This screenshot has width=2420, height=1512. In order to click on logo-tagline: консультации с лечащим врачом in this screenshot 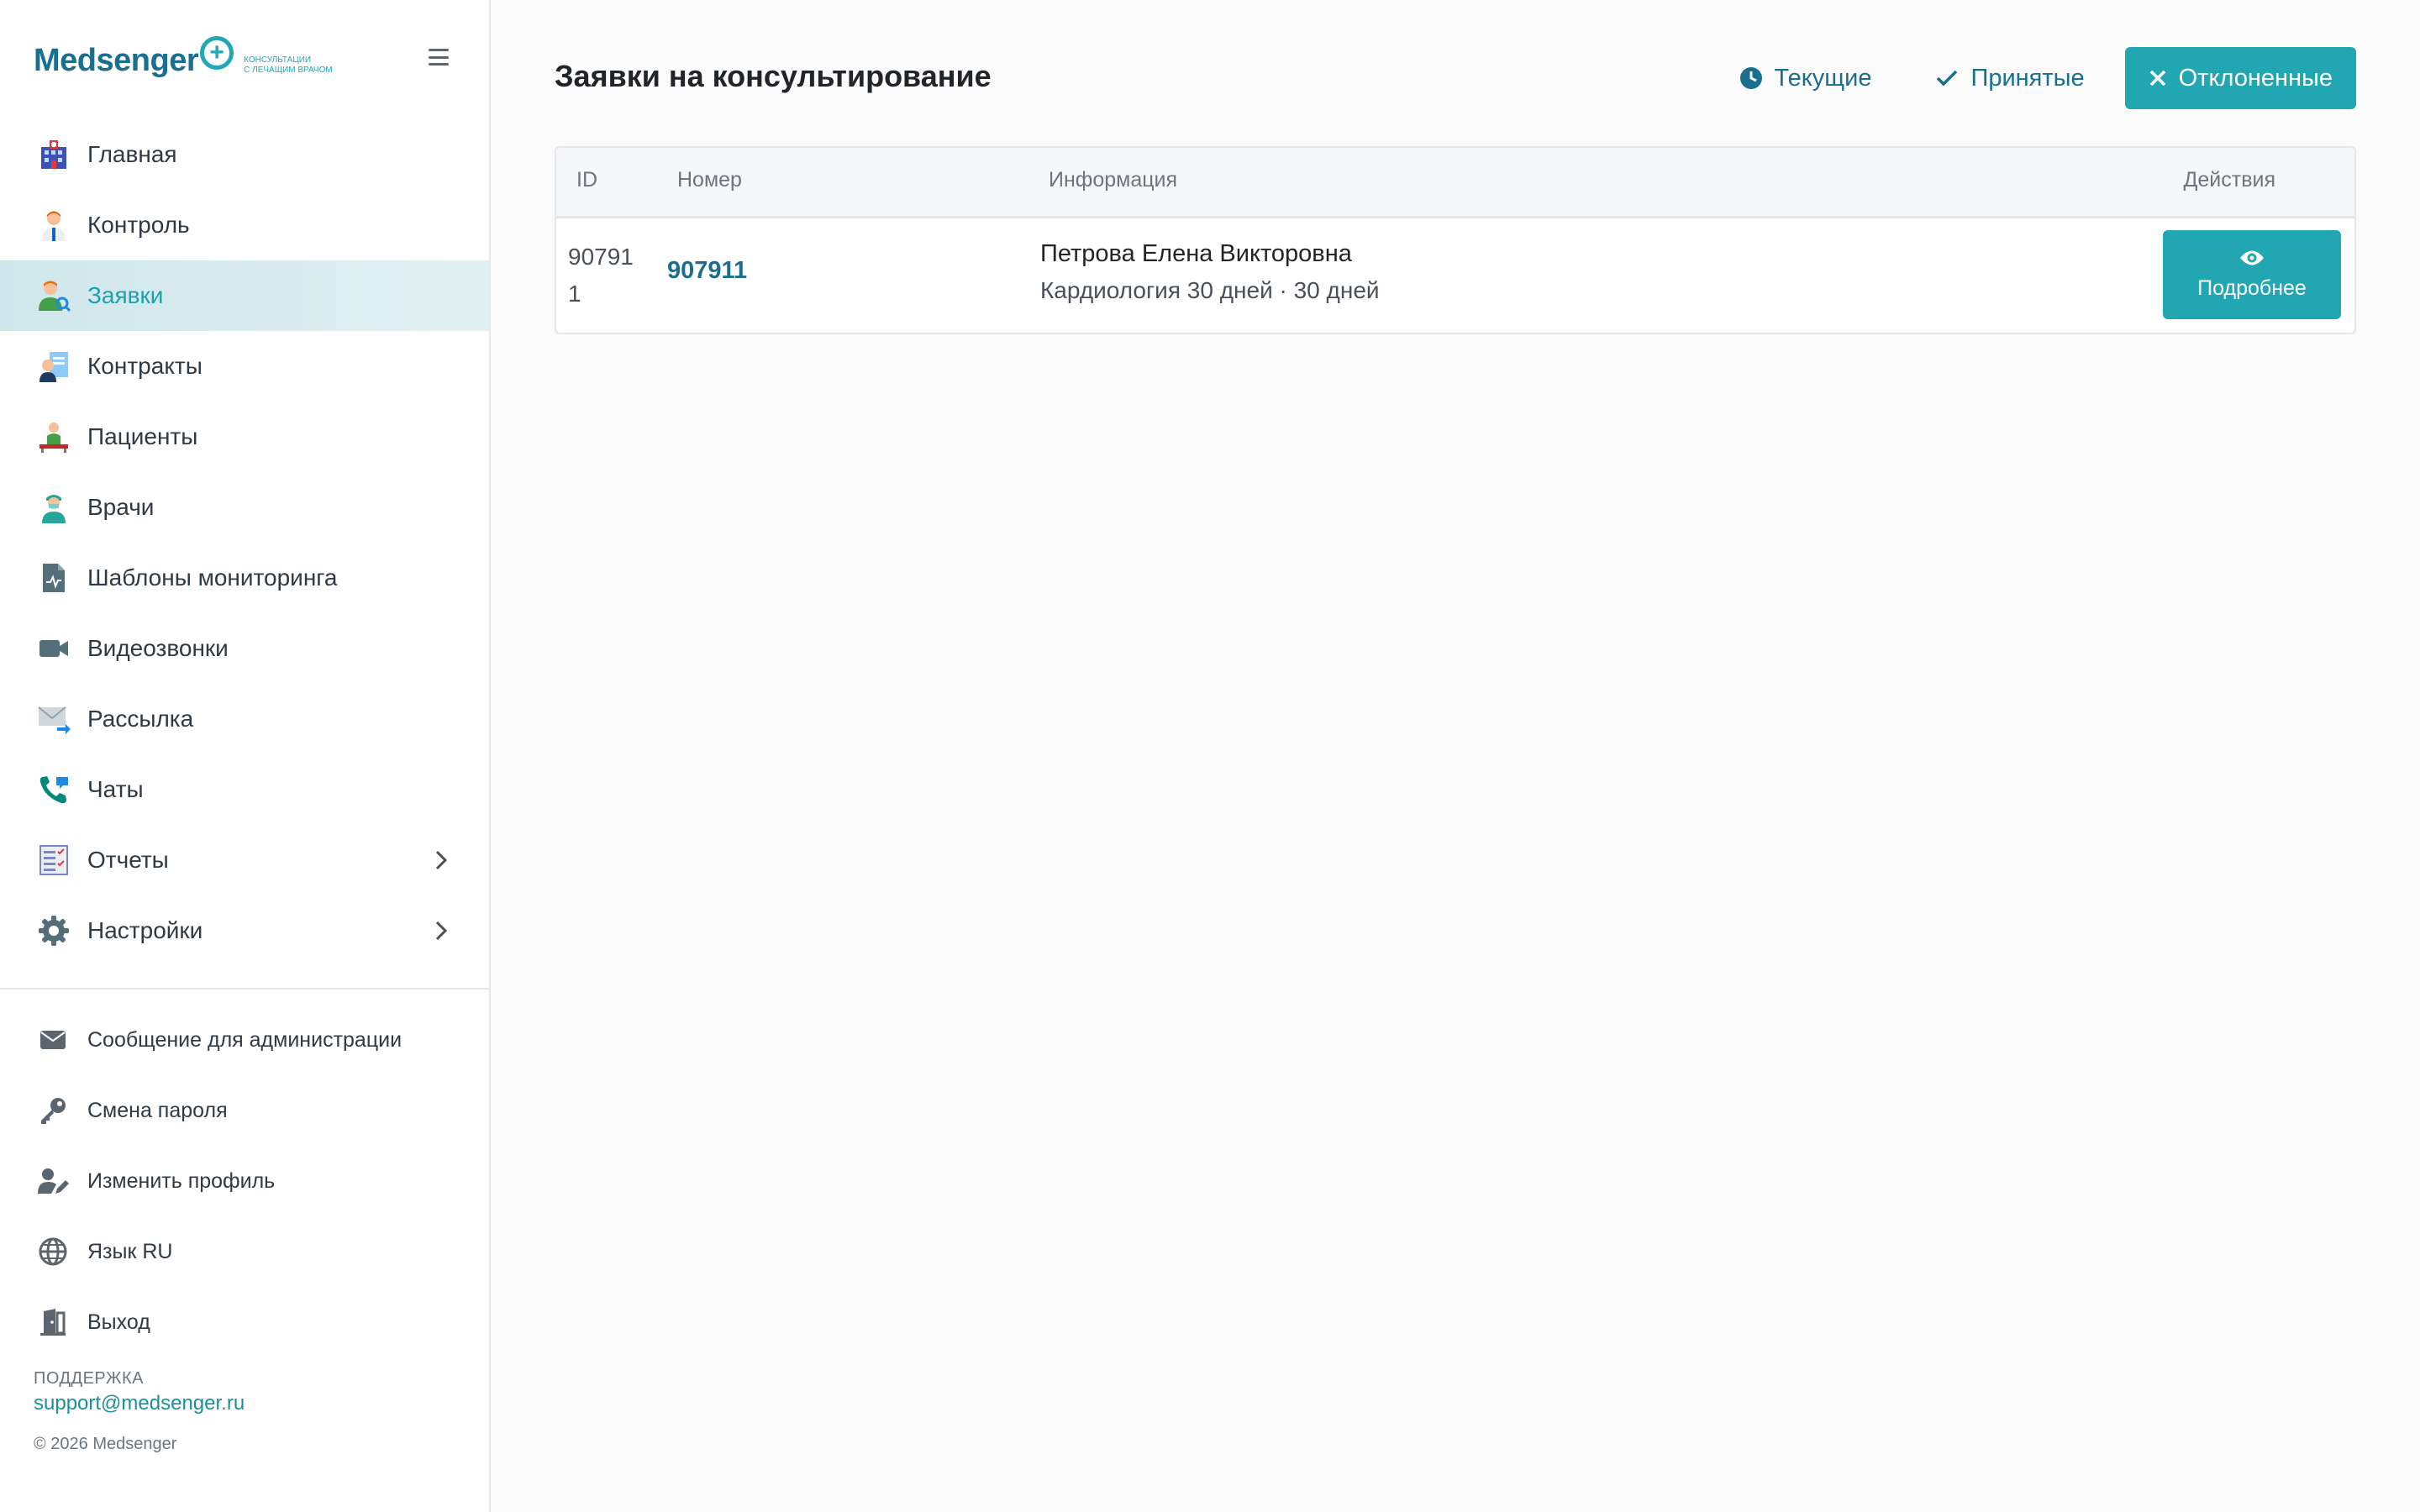, I will do `click(288, 65)`.